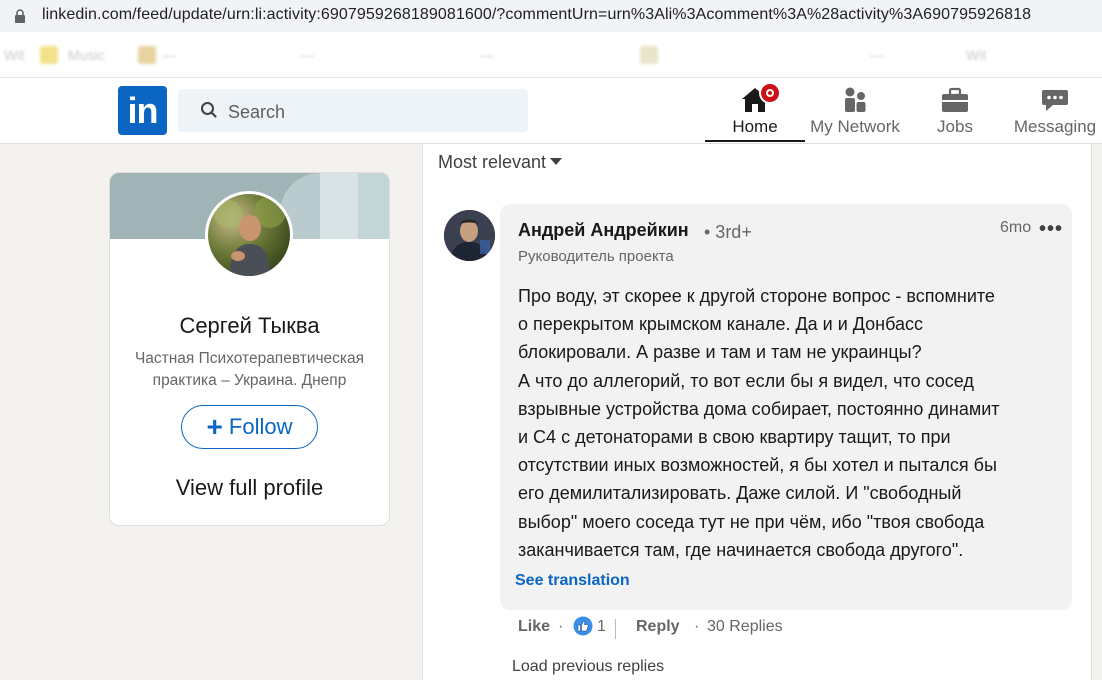  Describe the element at coordinates (534, 627) in the screenshot. I see `like-button: Like` at that location.